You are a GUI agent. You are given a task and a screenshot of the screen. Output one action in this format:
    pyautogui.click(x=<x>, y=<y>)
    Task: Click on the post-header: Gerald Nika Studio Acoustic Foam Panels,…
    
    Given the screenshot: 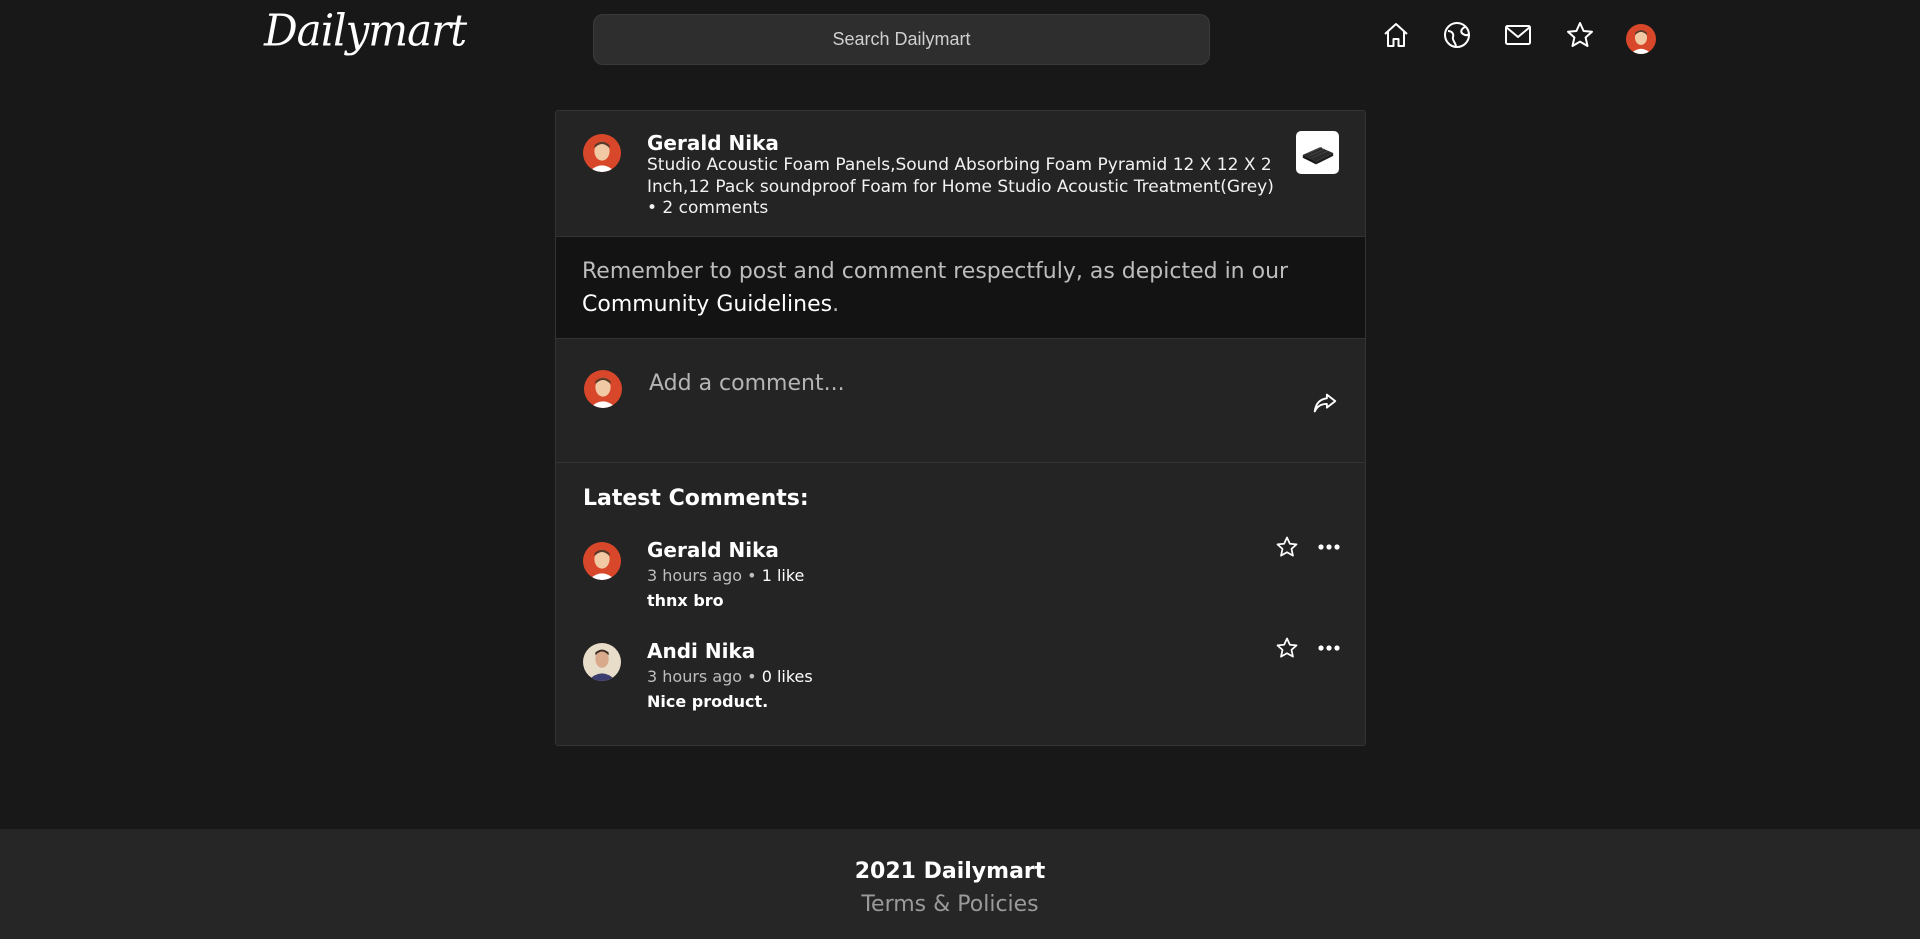 What is the action you would take?
    pyautogui.click(x=960, y=173)
    